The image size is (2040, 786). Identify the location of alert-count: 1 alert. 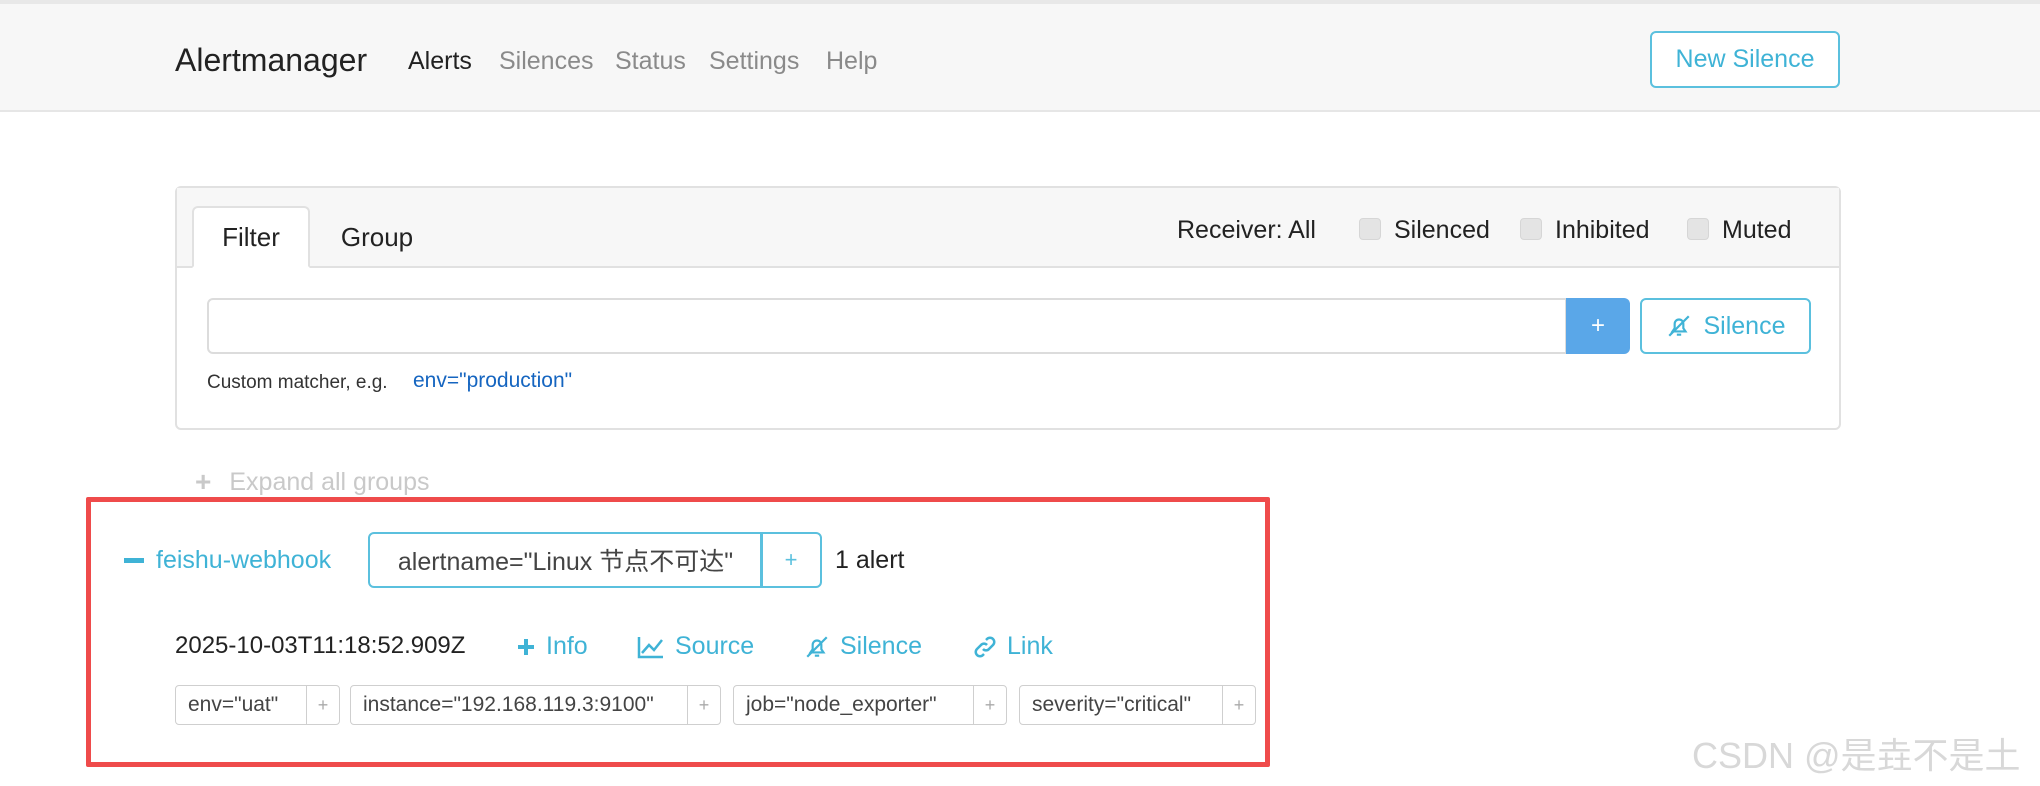
(870, 560).